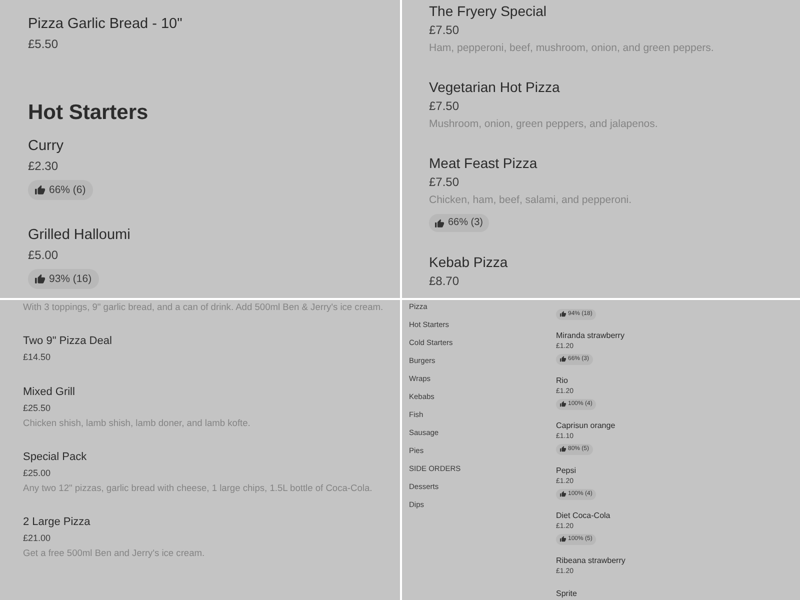  Describe the element at coordinates (43, 255) in the screenshot. I see `item-price: £5.00` at that location.